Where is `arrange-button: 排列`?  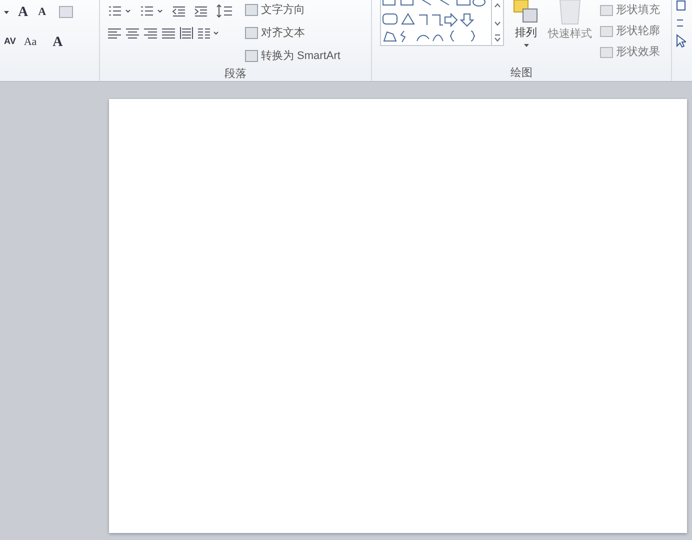
arrange-button: 排列 is located at coordinates (526, 34).